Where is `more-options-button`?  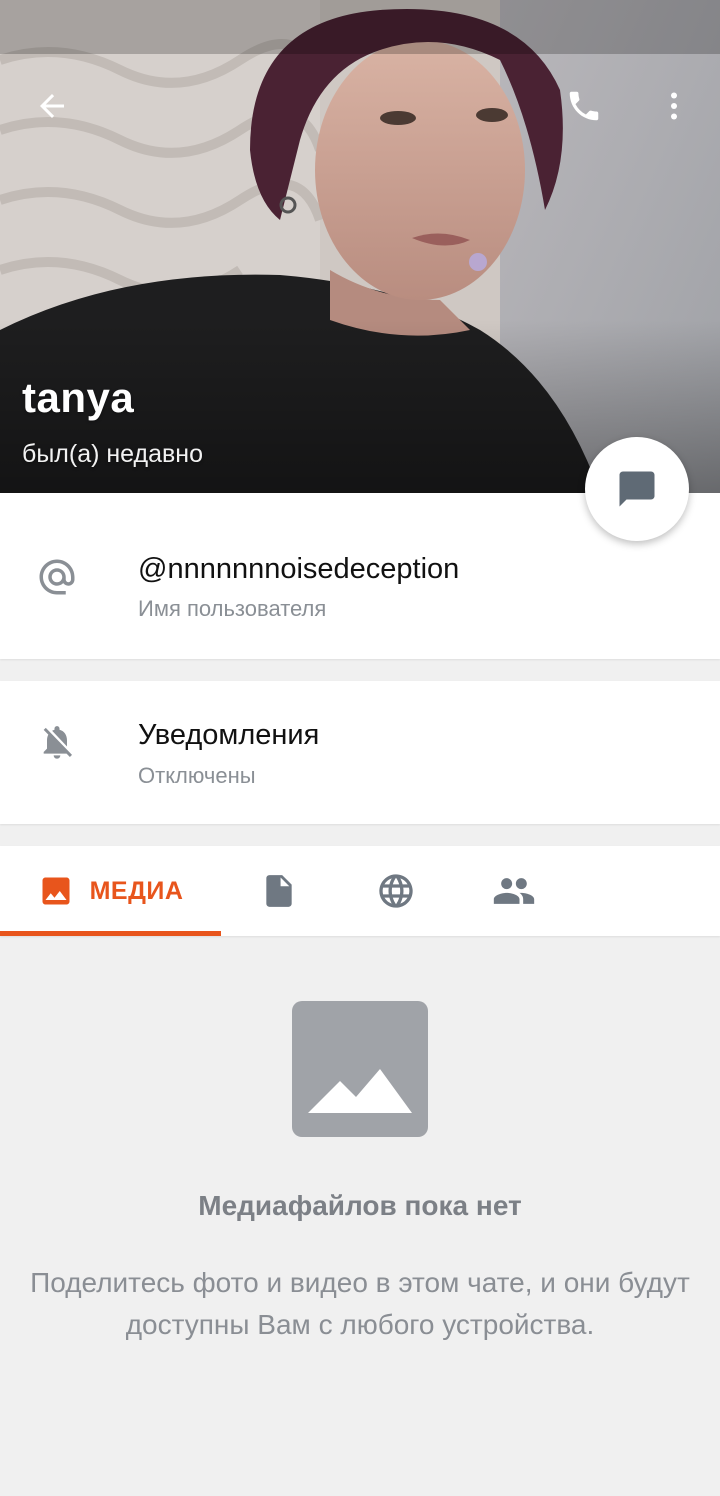 more-options-button is located at coordinates (674, 106).